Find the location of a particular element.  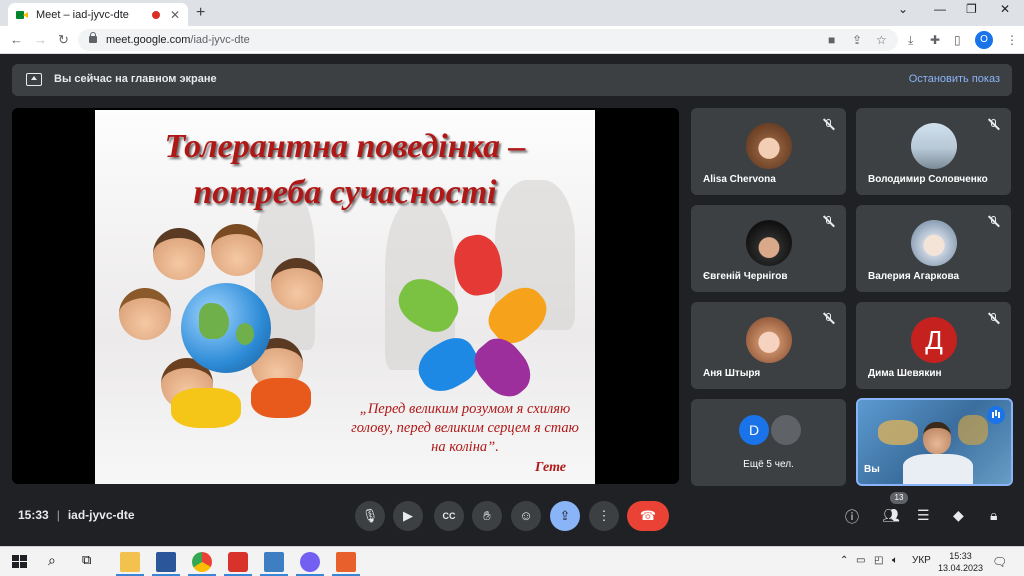

input-language: УКР is located at coordinates (921, 560).